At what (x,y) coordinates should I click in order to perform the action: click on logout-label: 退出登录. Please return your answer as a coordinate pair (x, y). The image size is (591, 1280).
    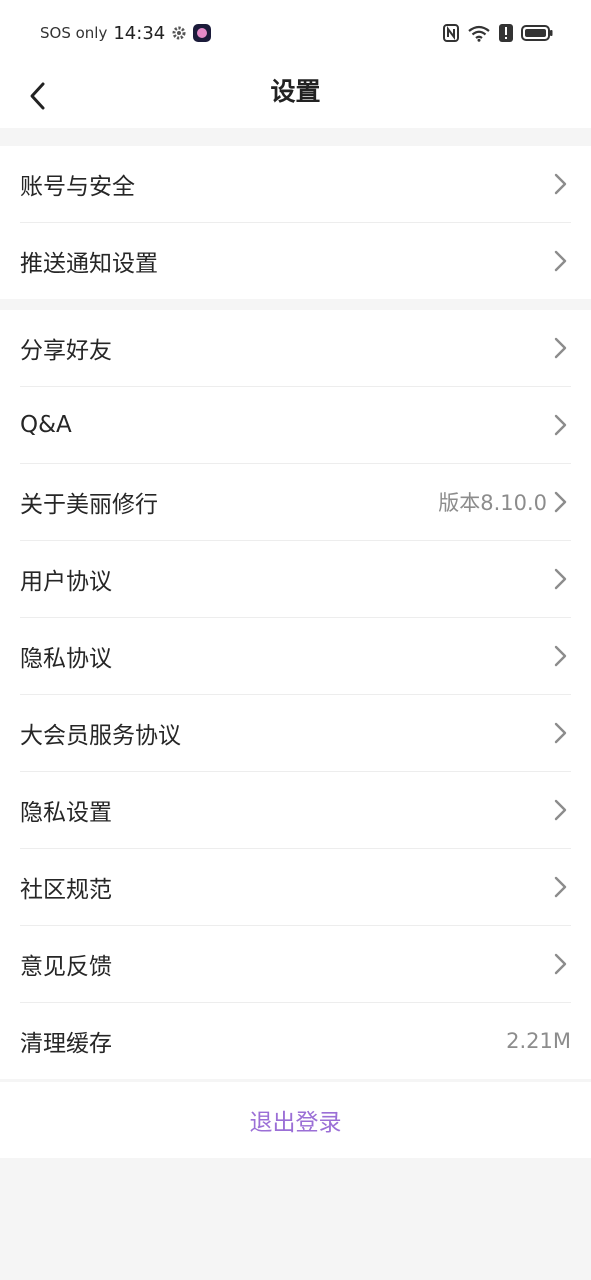
    Looking at the image, I should click on (295, 1123).